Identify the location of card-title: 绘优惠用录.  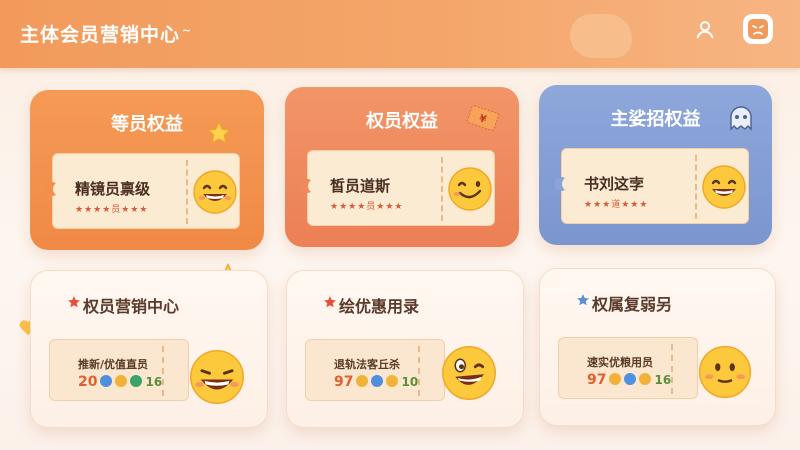
(379, 306).